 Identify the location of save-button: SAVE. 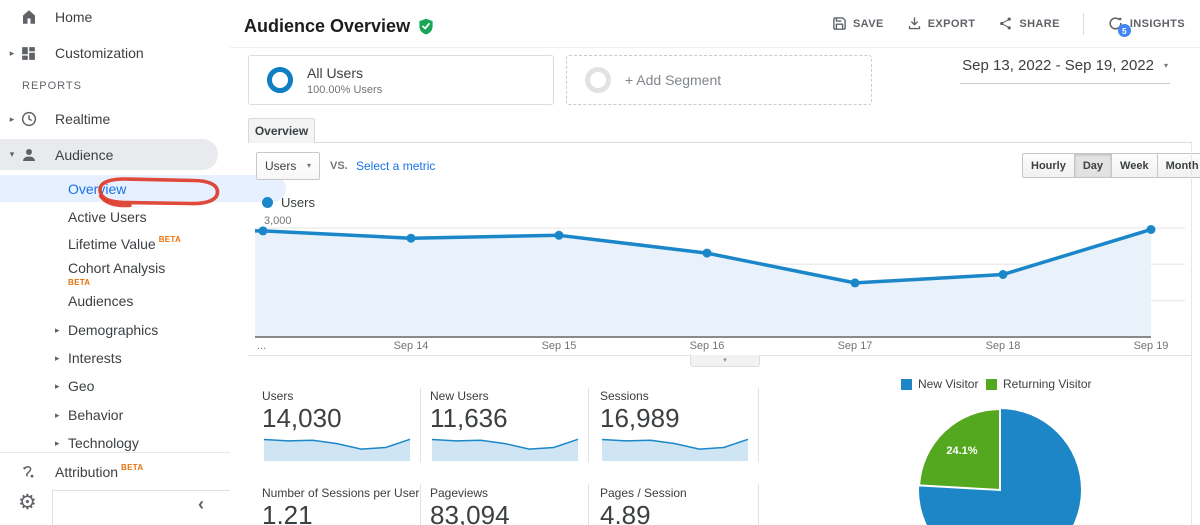
(858, 23).